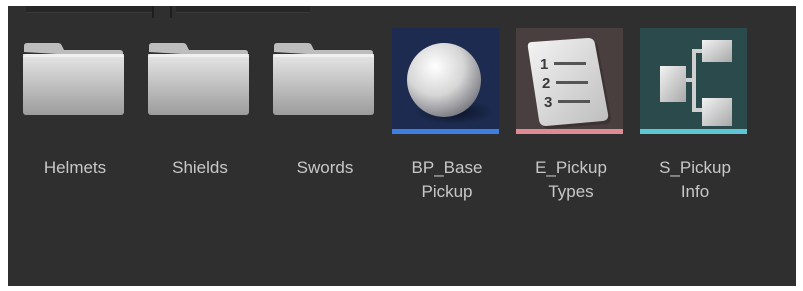 Image resolution: width=803 pixels, height=291 pixels. I want to click on svg-text: 1, so click(544, 64).